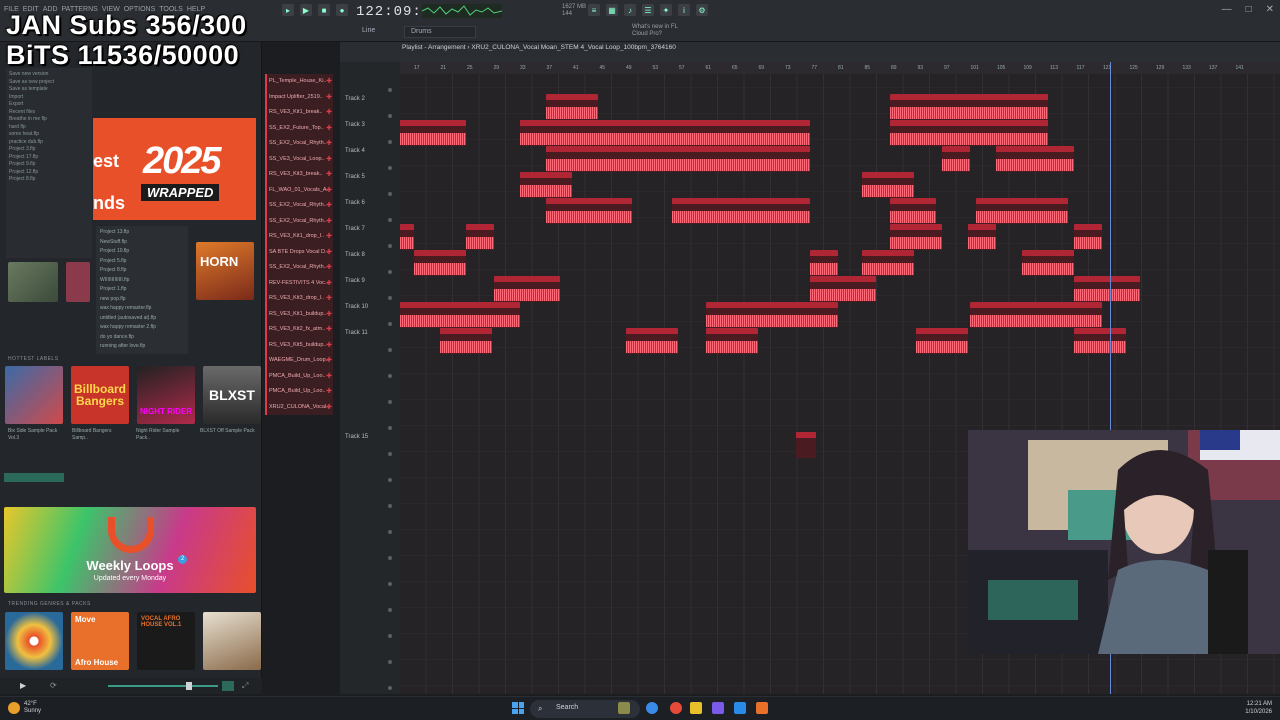 This screenshot has width=1280, height=720. Describe the element at coordinates (100, 641) in the screenshot. I see `trending-thumb: Move Afro House` at that location.